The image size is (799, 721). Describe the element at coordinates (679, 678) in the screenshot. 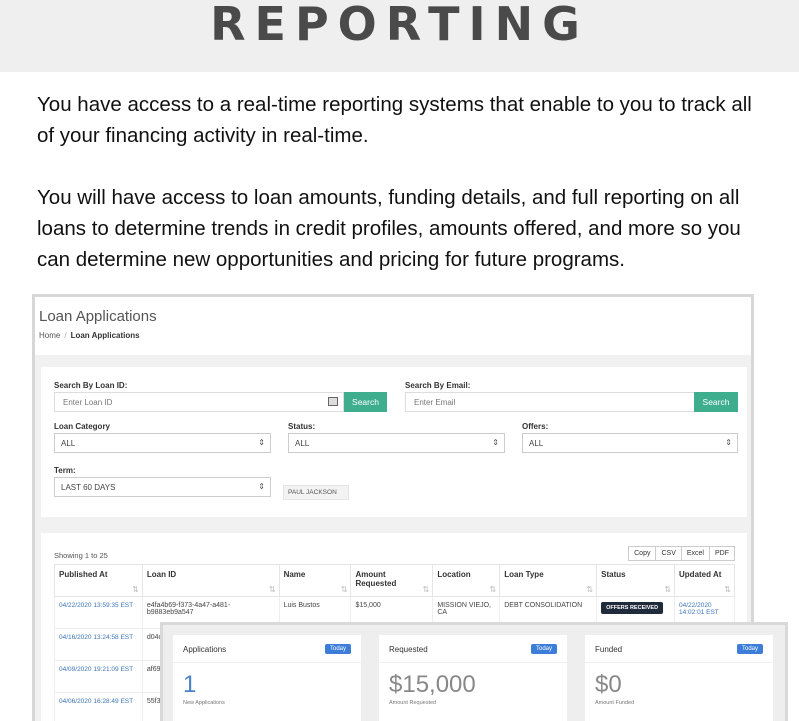

I see `funded-card: Funded Today $0 Amount Funded` at that location.